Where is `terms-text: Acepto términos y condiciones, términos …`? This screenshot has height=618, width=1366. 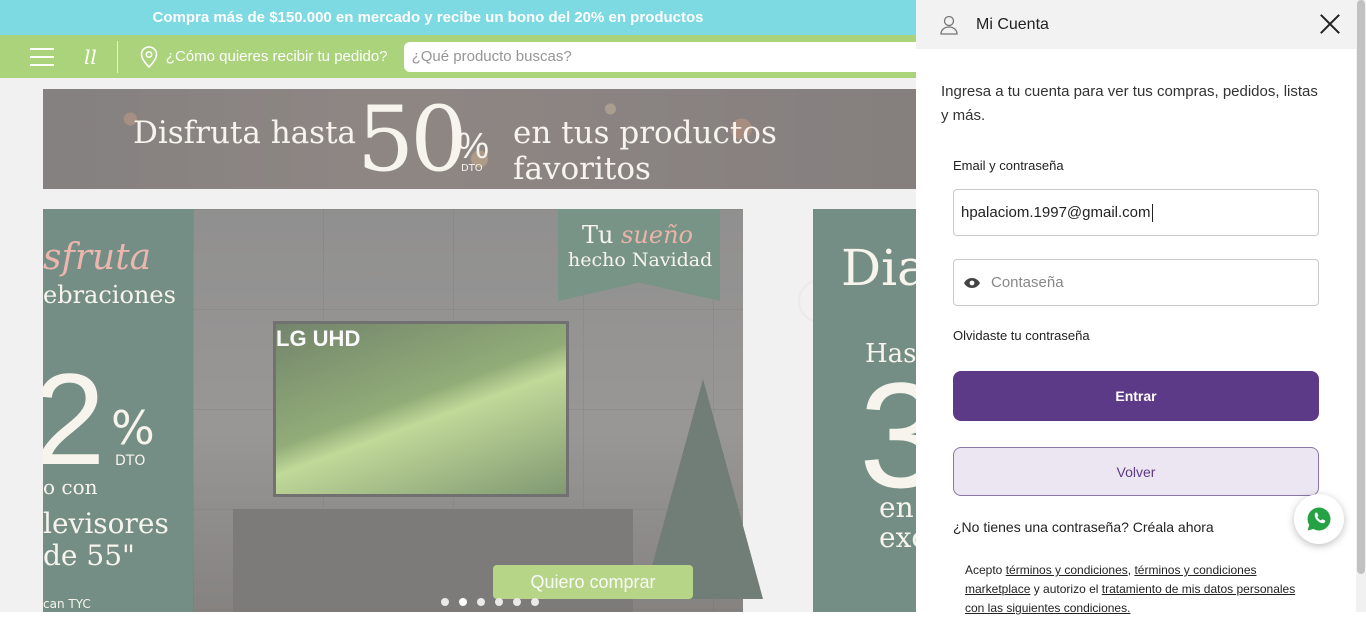 terms-text: Acepto términos y condiciones, términos … is located at coordinates (1140, 589).